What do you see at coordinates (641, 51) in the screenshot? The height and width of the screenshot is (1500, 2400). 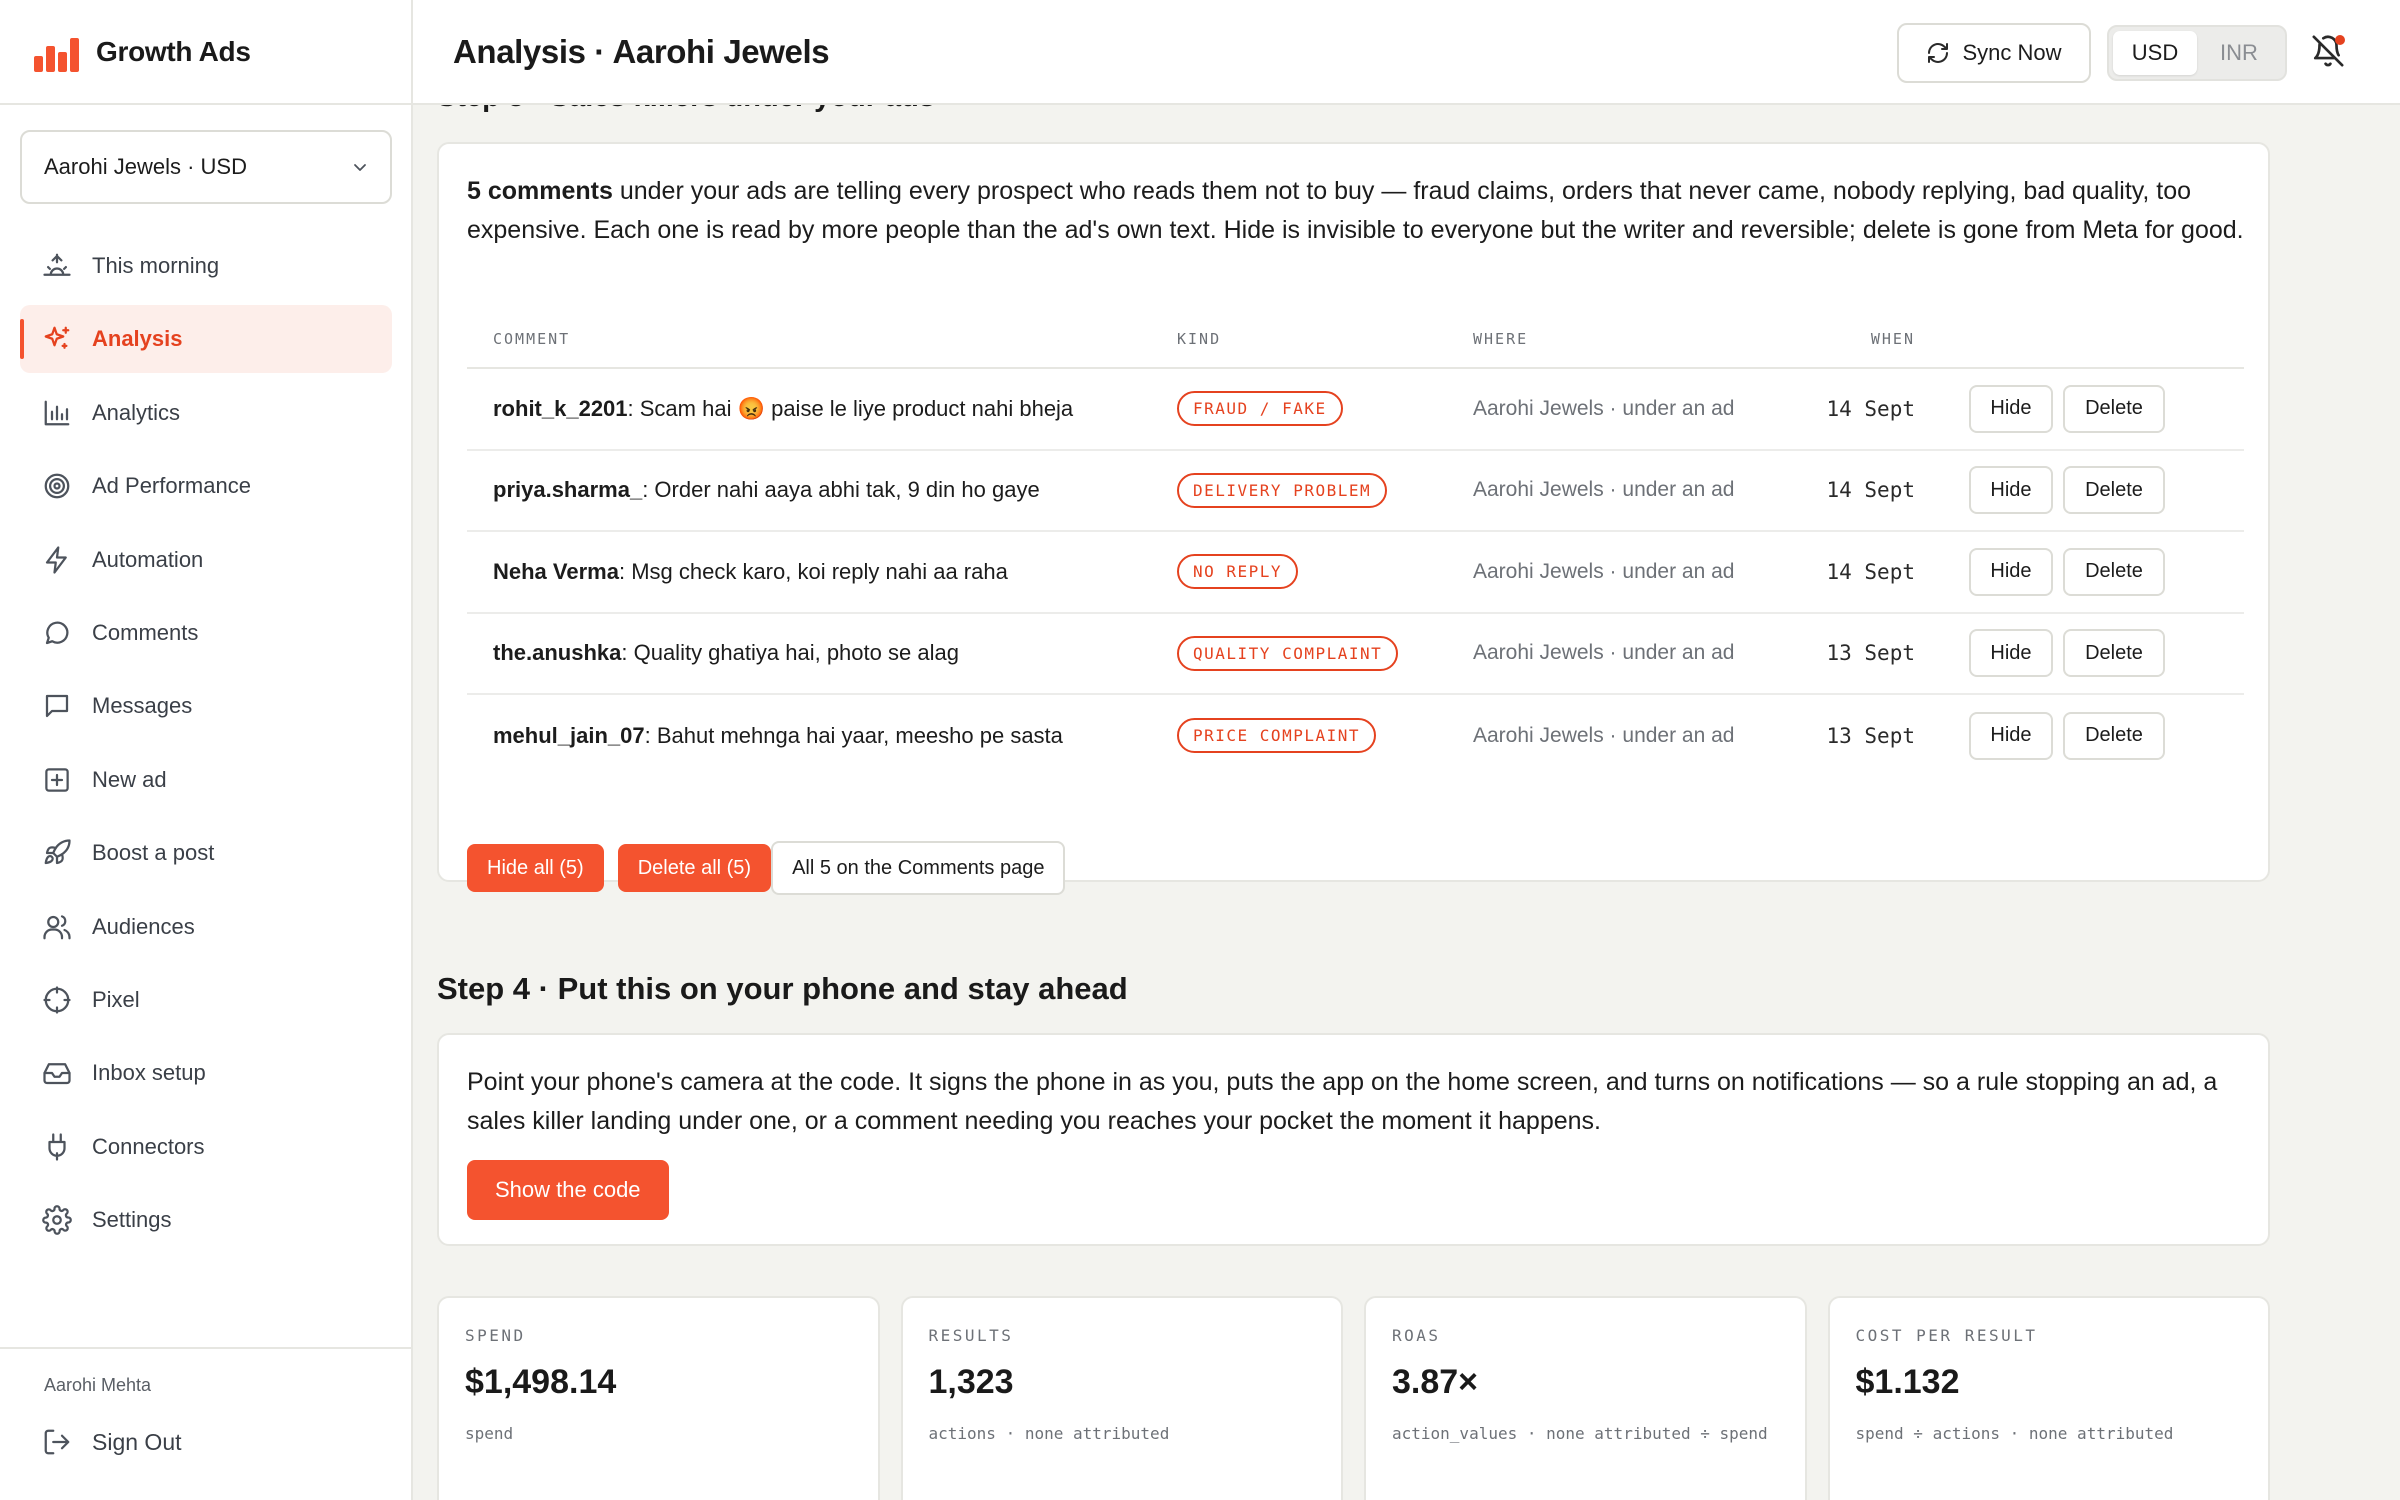 I see `page-title: Analysis · Aarohi Jewels` at bounding box center [641, 51].